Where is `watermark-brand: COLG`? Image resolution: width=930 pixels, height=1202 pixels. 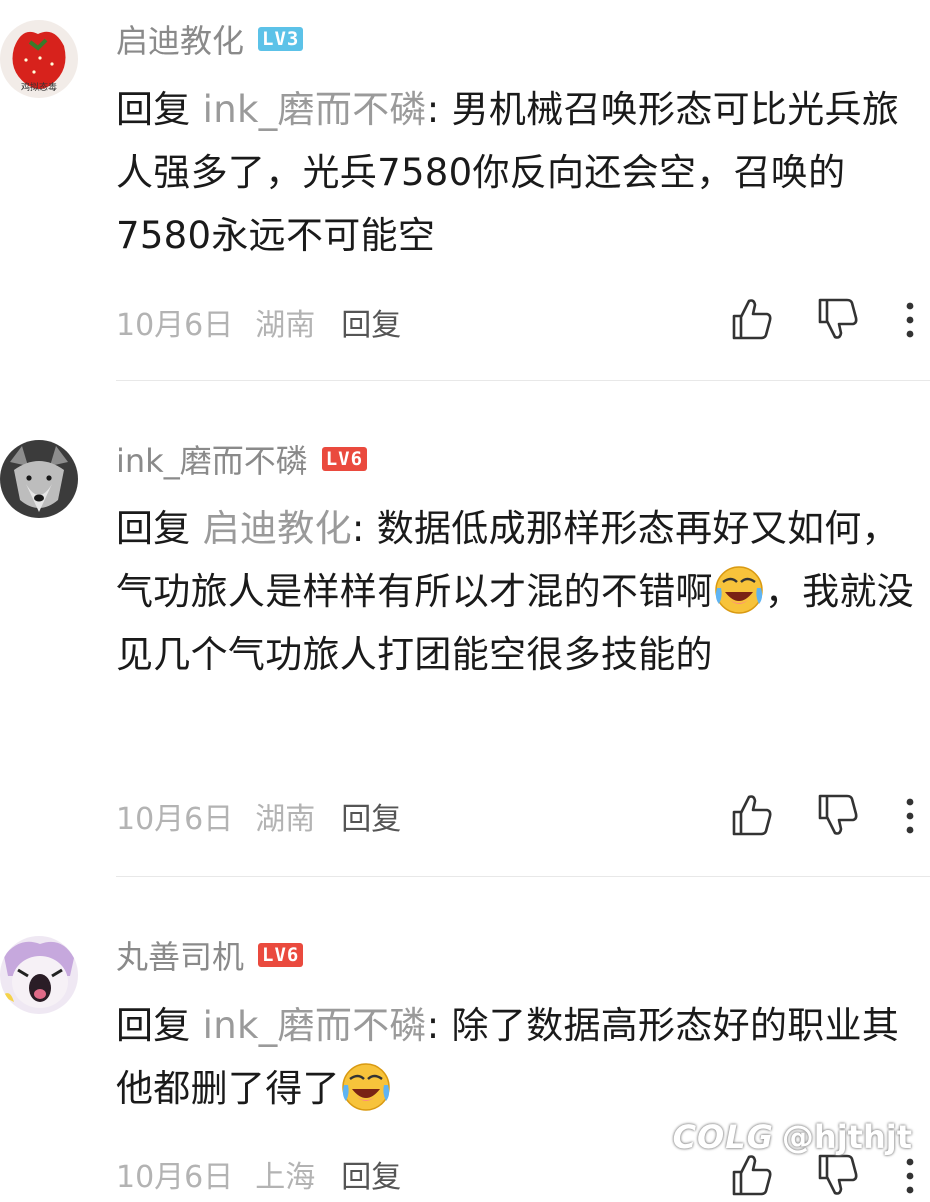
watermark-brand: COLG is located at coordinates (723, 1137).